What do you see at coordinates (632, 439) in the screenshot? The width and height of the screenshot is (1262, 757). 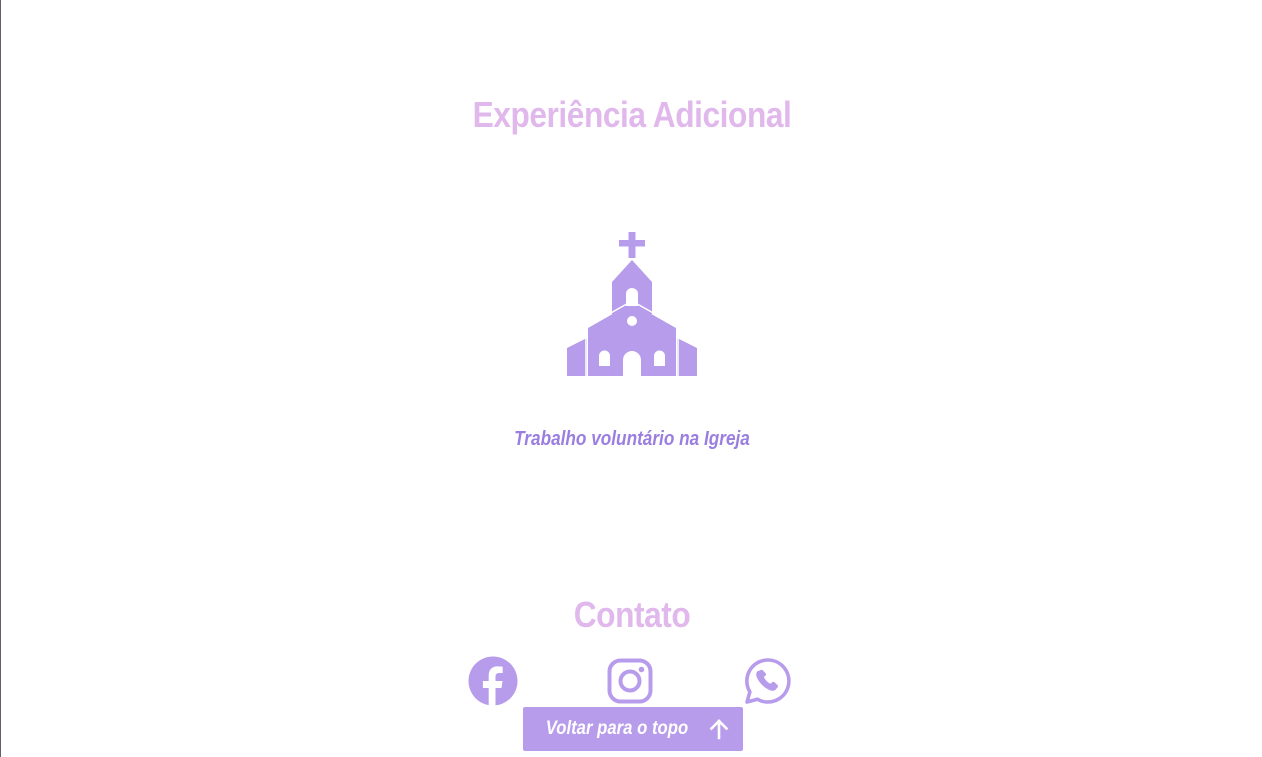 I see `experience-item-label: Trabalho voluntário na Igreja` at bounding box center [632, 439].